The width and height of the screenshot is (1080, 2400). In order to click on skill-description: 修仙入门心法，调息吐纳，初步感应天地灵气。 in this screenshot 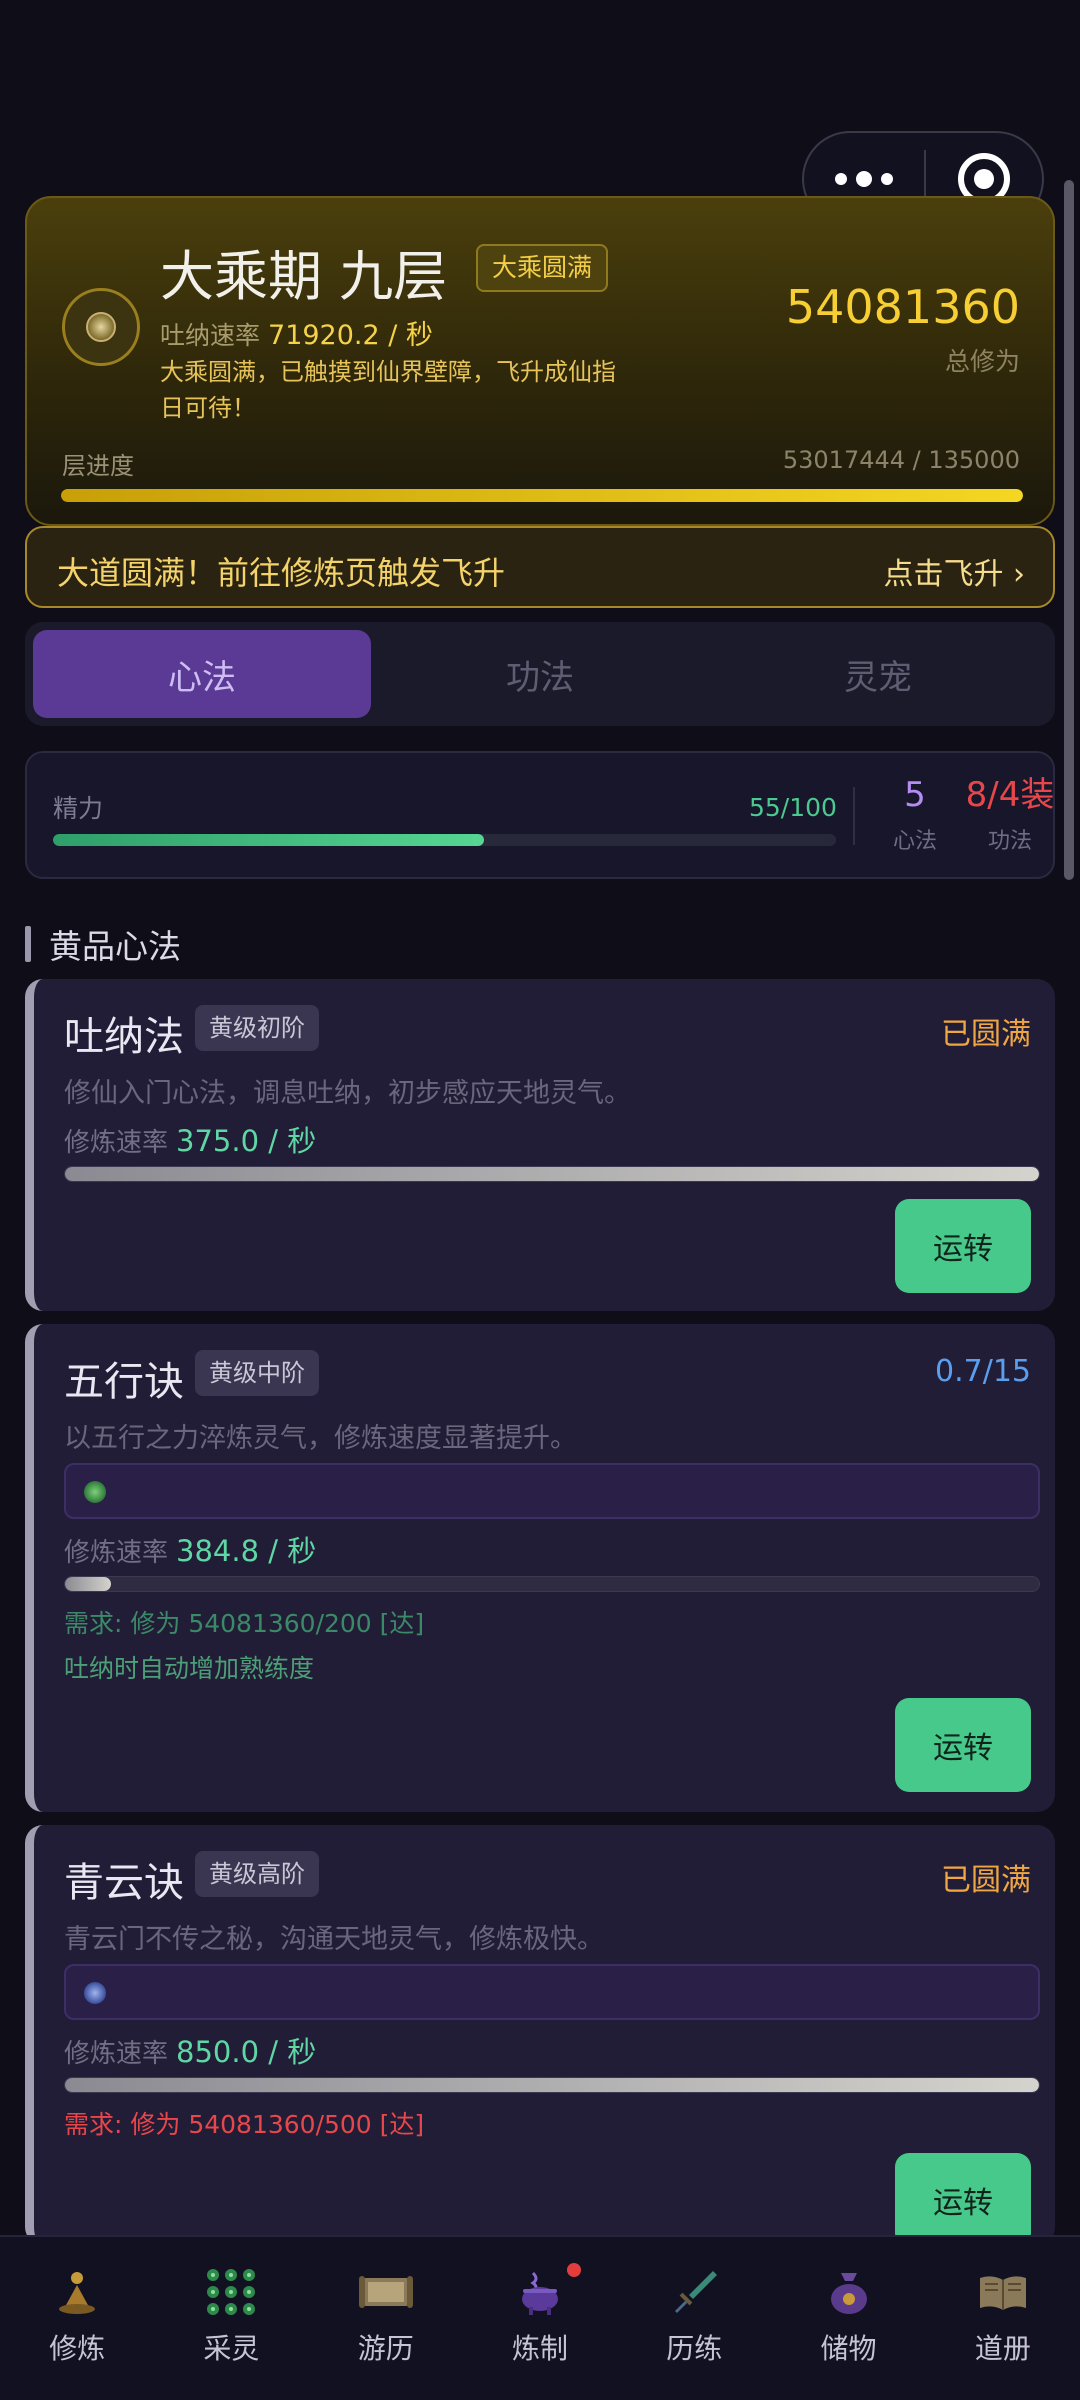, I will do `click(347, 1093)`.